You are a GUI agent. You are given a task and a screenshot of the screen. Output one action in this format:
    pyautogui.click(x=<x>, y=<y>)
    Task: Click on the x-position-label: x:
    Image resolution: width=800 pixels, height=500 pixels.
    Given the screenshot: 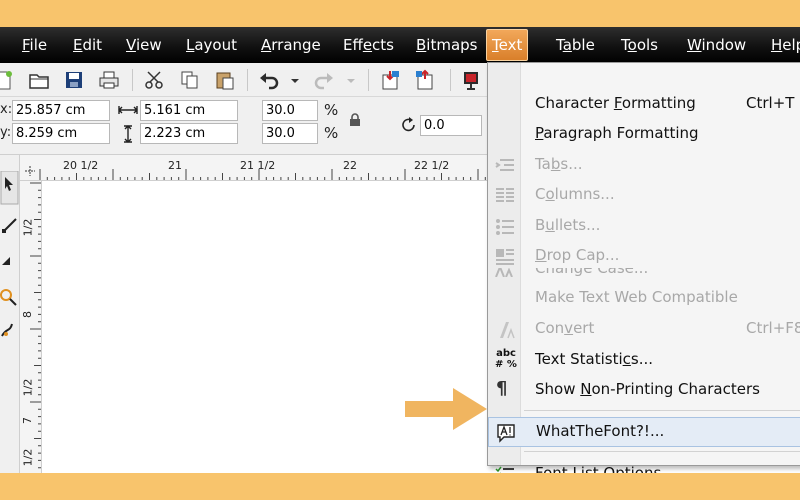 What is the action you would take?
    pyautogui.click(x=6, y=109)
    